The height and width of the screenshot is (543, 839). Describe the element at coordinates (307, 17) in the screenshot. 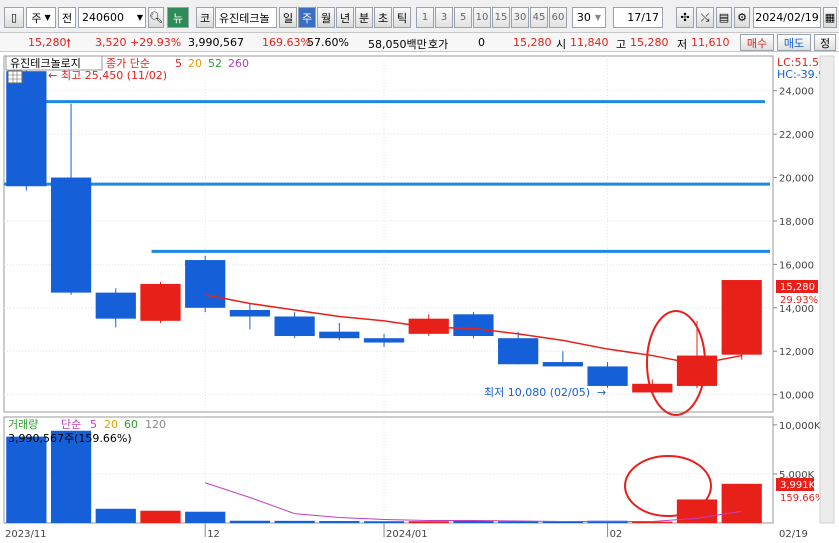

I see `period-tab-1: 주` at that location.